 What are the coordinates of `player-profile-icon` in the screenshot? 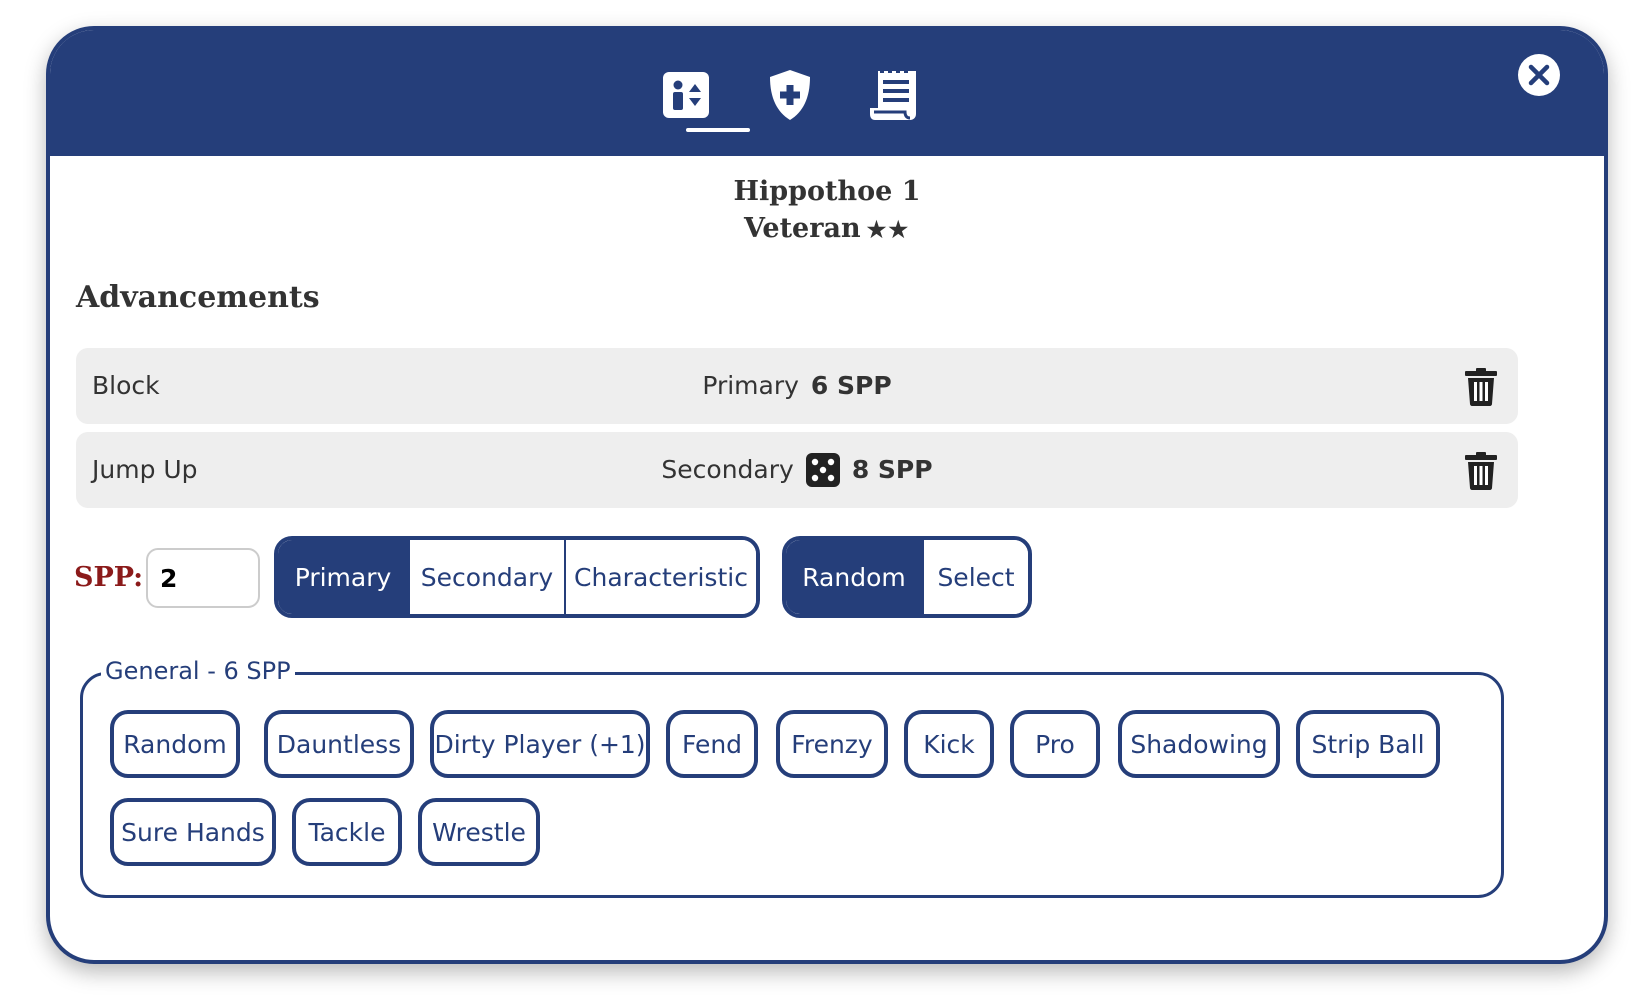 It's located at (686, 95).